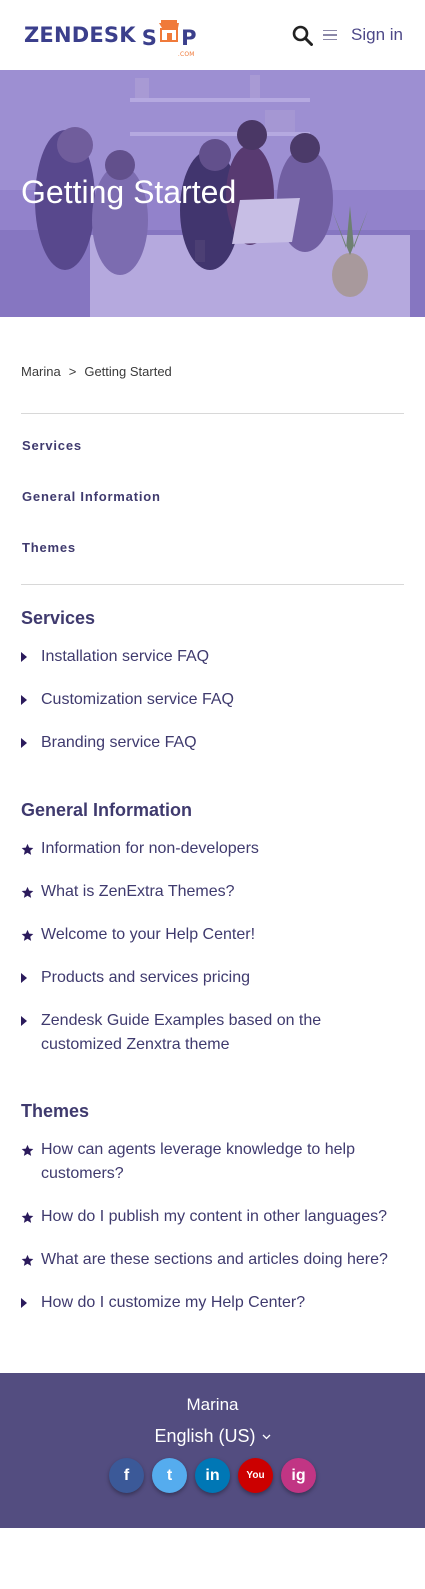 The height and width of the screenshot is (1589, 425). I want to click on article-link: How do I customize my Help Center?, so click(212, 1303).